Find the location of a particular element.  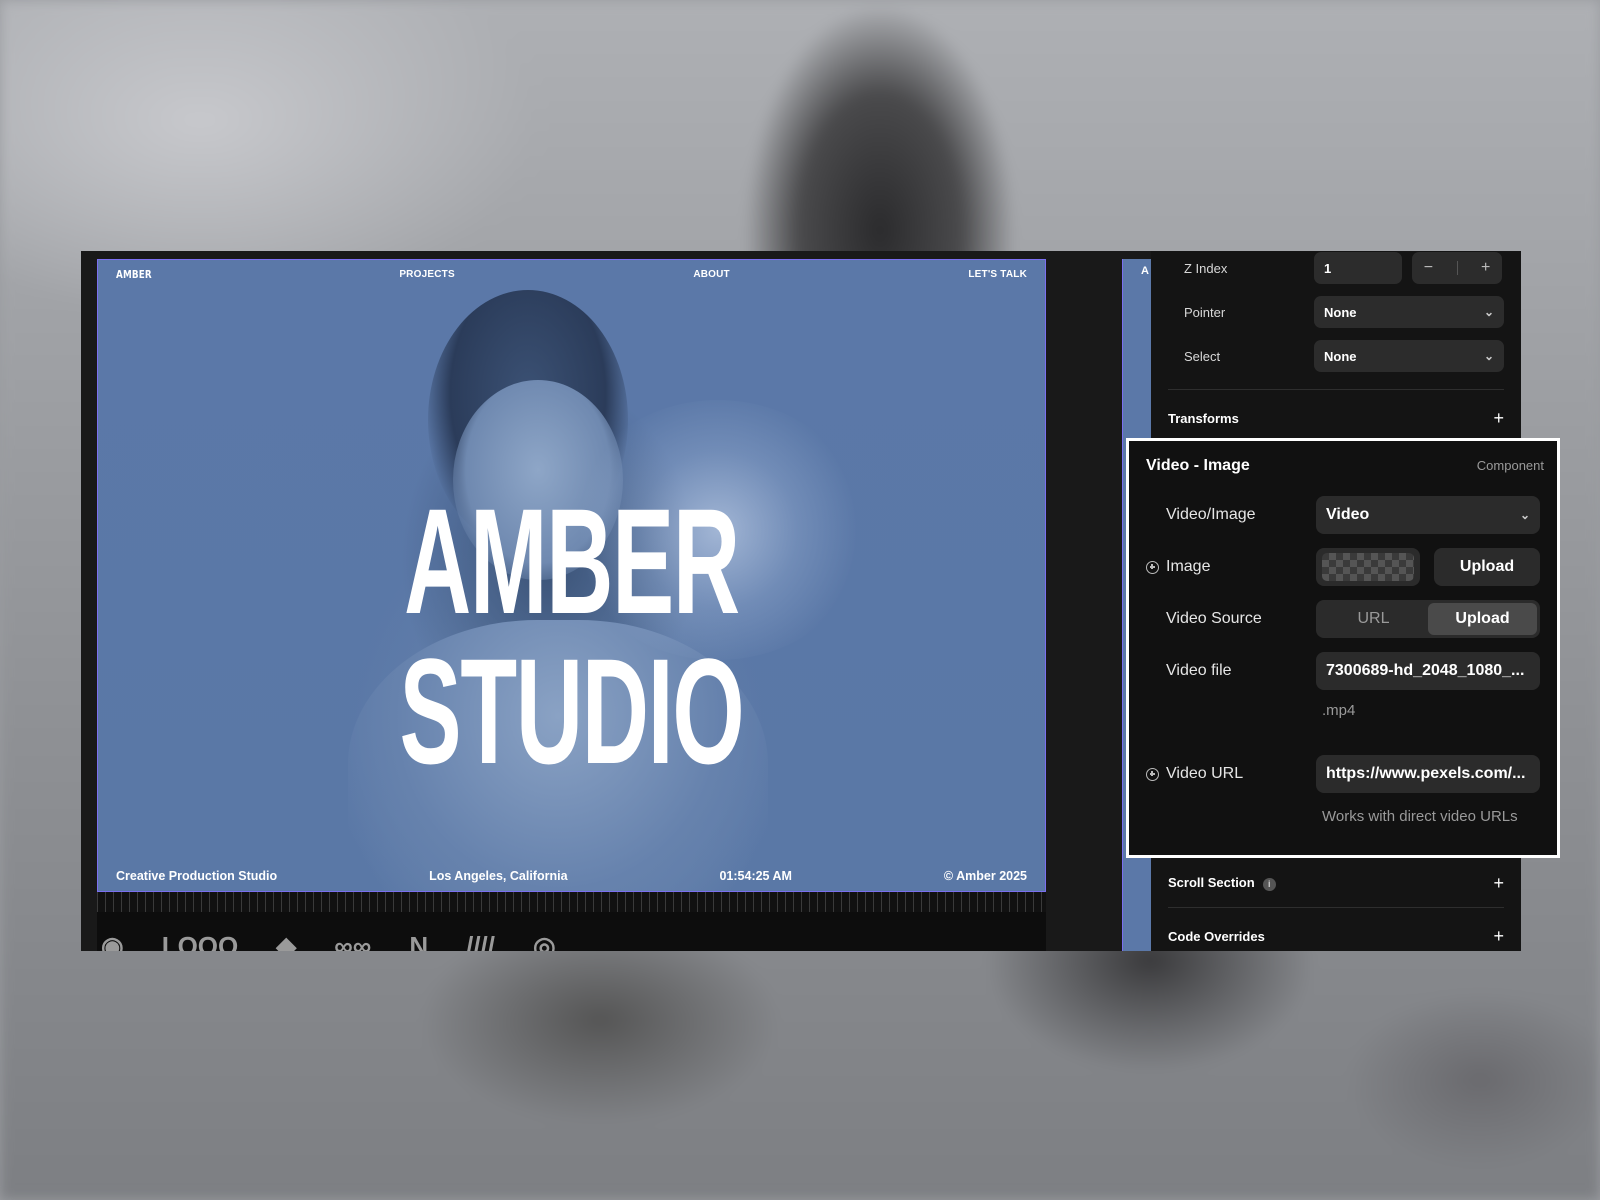

image-label: Image is located at coordinates (1231, 567).